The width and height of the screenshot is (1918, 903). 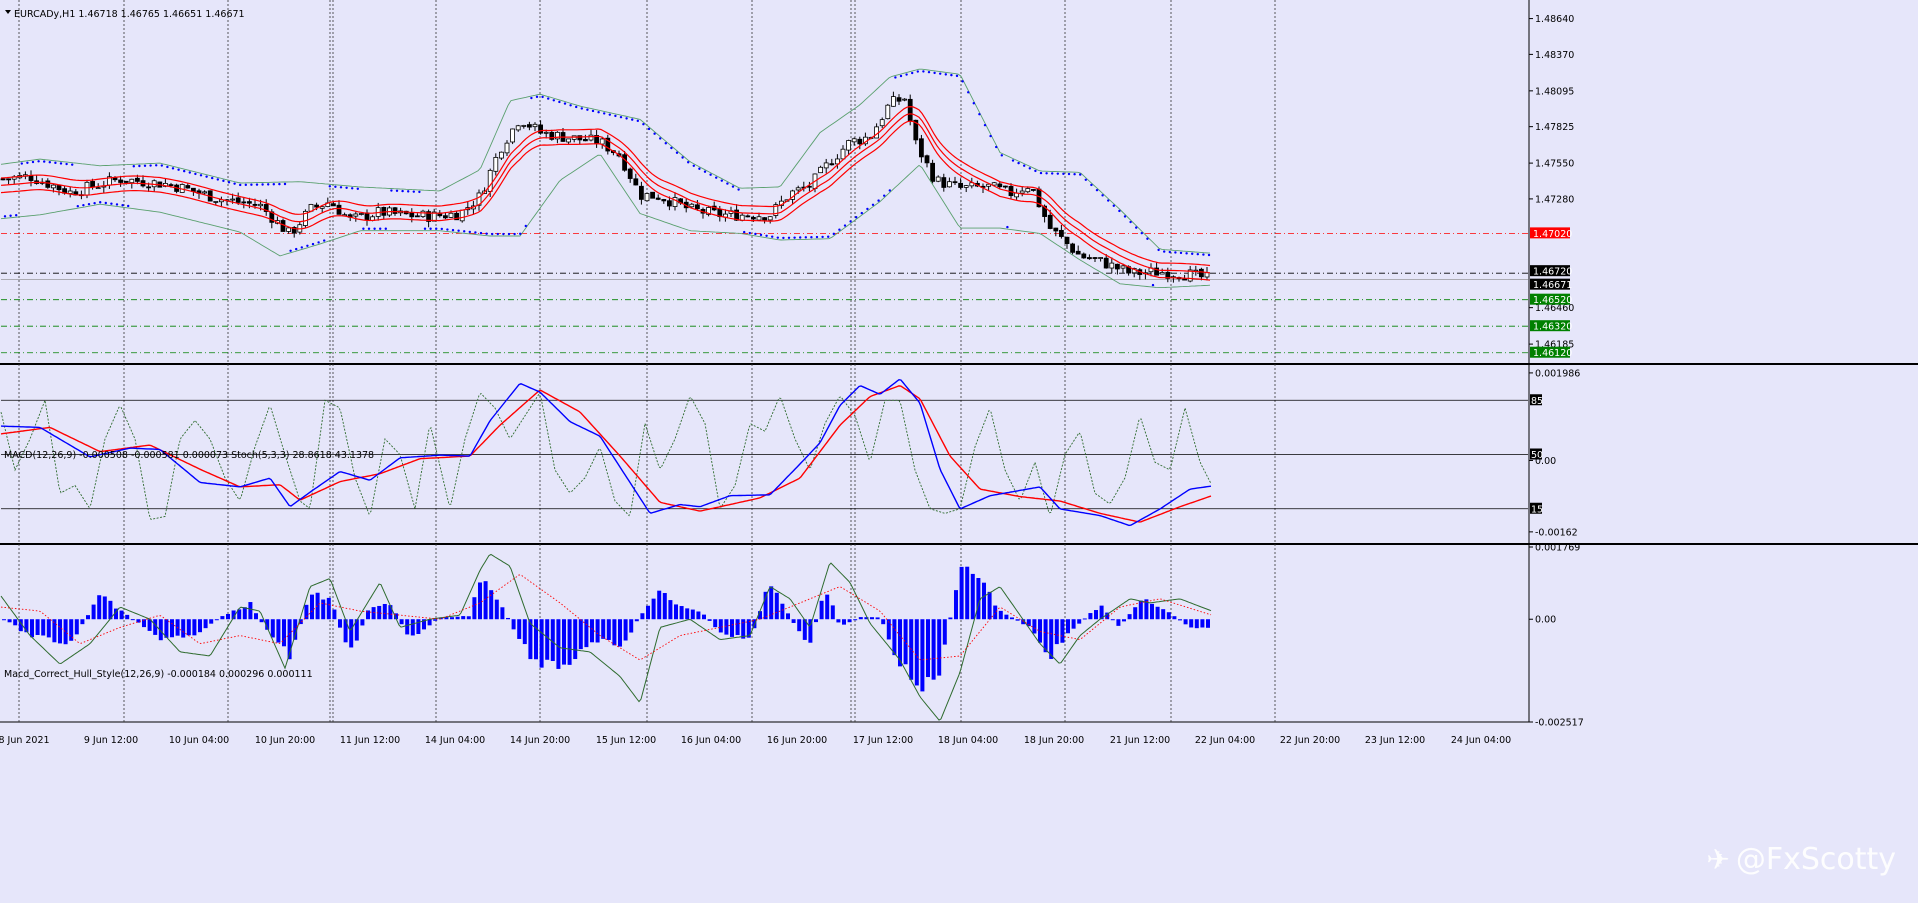 I want to click on weibo-bird-icon: ✈, so click(x=1718, y=859).